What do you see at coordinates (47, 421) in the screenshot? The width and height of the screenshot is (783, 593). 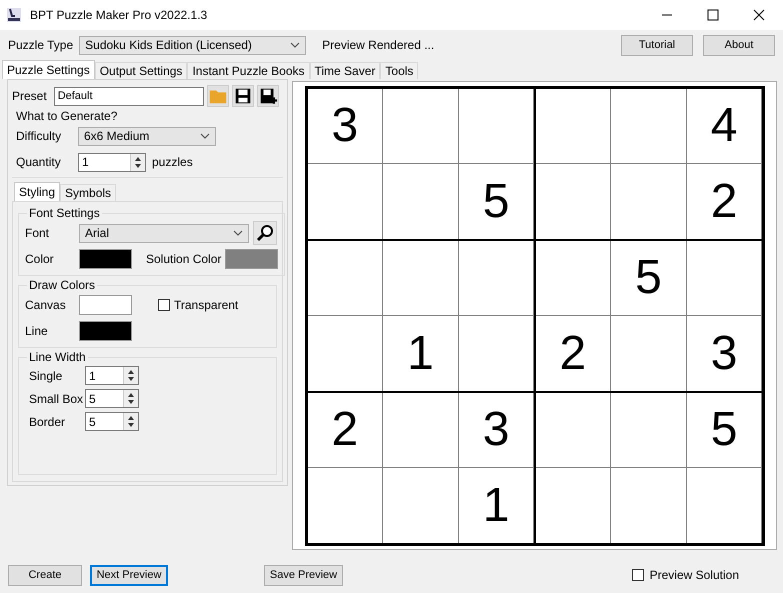 I see `field-label: Border` at bounding box center [47, 421].